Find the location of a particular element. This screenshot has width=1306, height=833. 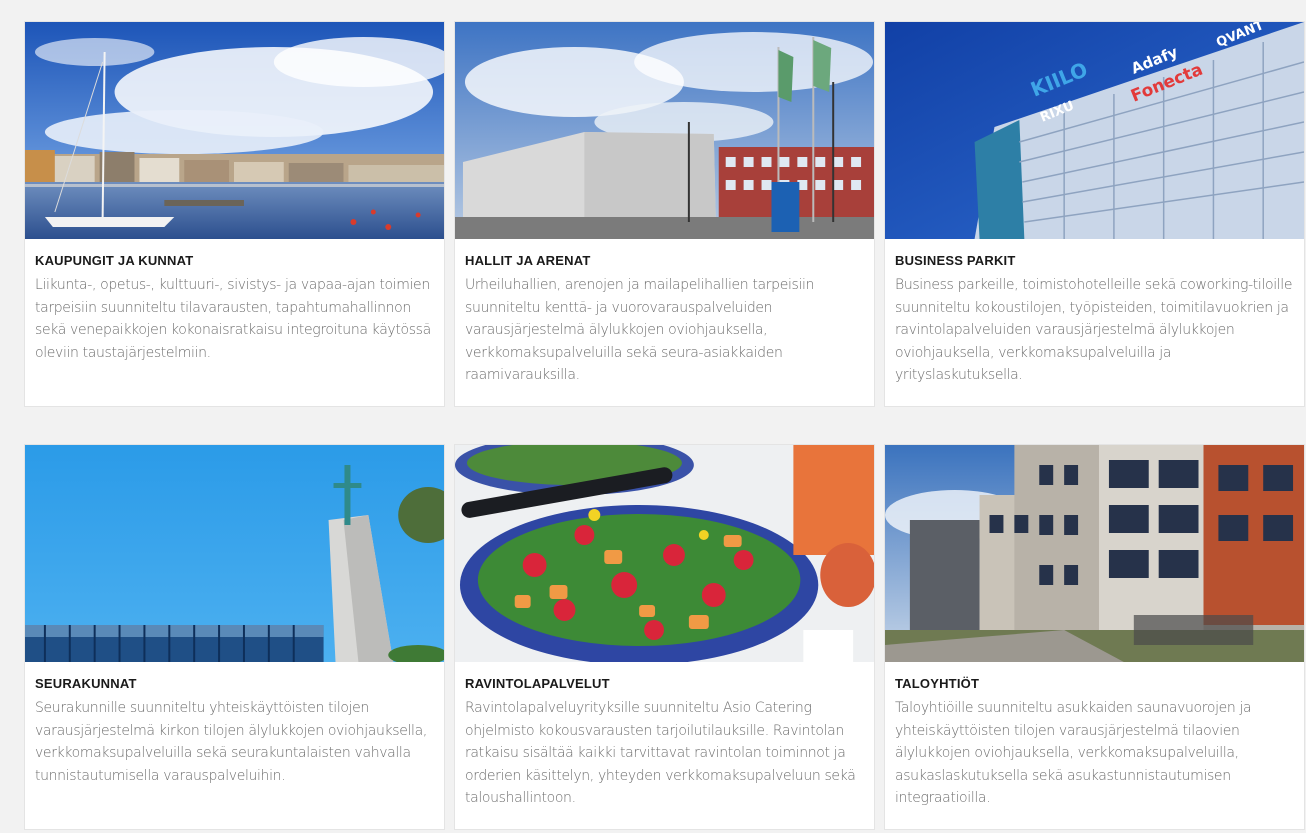

arena-building-photo is located at coordinates (664, 130).